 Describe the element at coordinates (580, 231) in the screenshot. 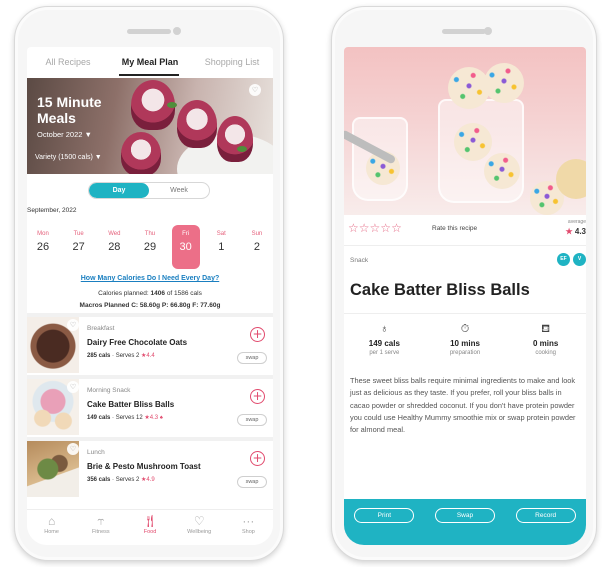

I see `average-value: 4.3` at that location.